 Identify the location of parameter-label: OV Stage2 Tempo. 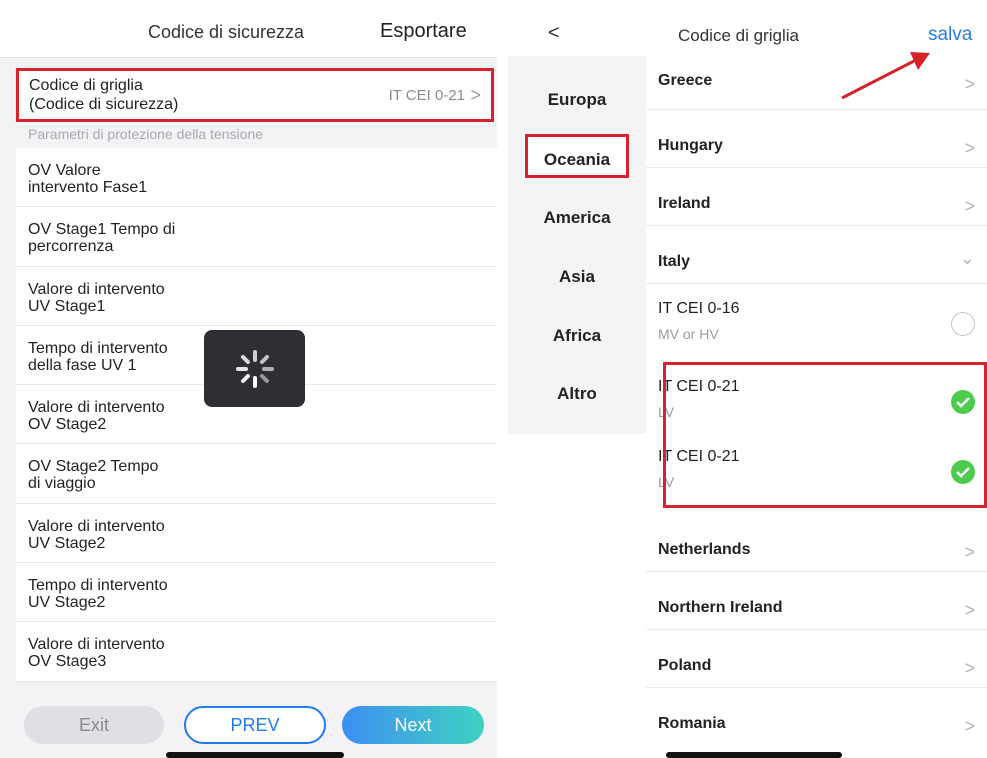
(93, 467).